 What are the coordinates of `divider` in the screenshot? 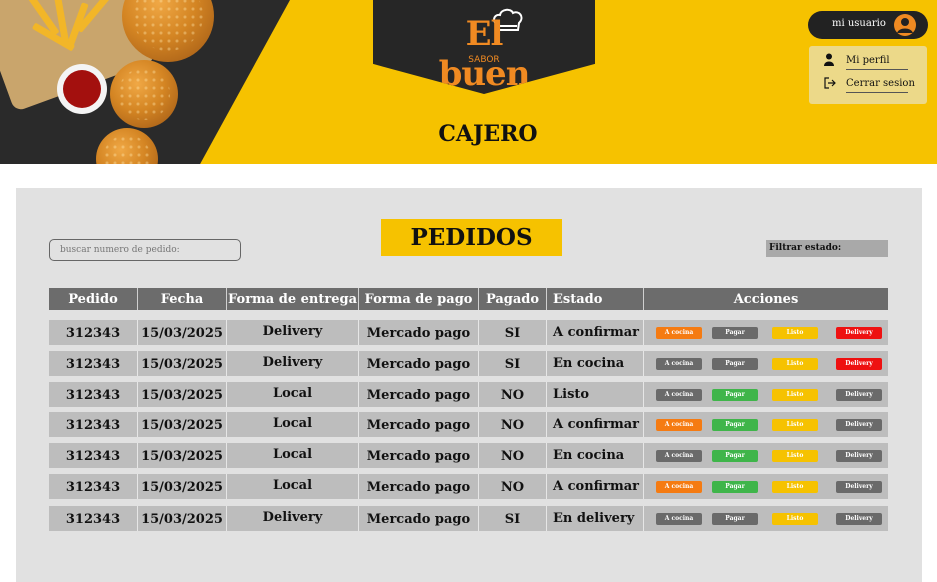 It's located at (877, 92).